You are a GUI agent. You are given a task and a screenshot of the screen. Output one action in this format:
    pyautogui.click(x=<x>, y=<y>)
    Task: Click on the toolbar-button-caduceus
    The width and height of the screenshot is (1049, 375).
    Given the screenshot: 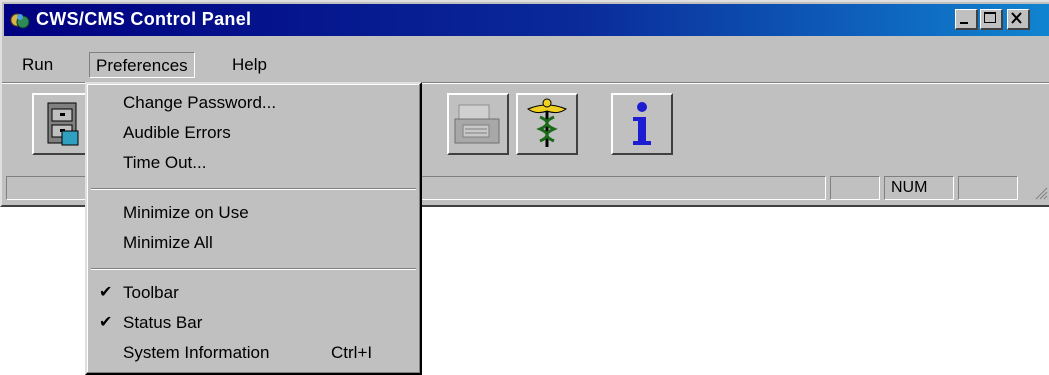 What is the action you would take?
    pyautogui.click(x=547, y=124)
    